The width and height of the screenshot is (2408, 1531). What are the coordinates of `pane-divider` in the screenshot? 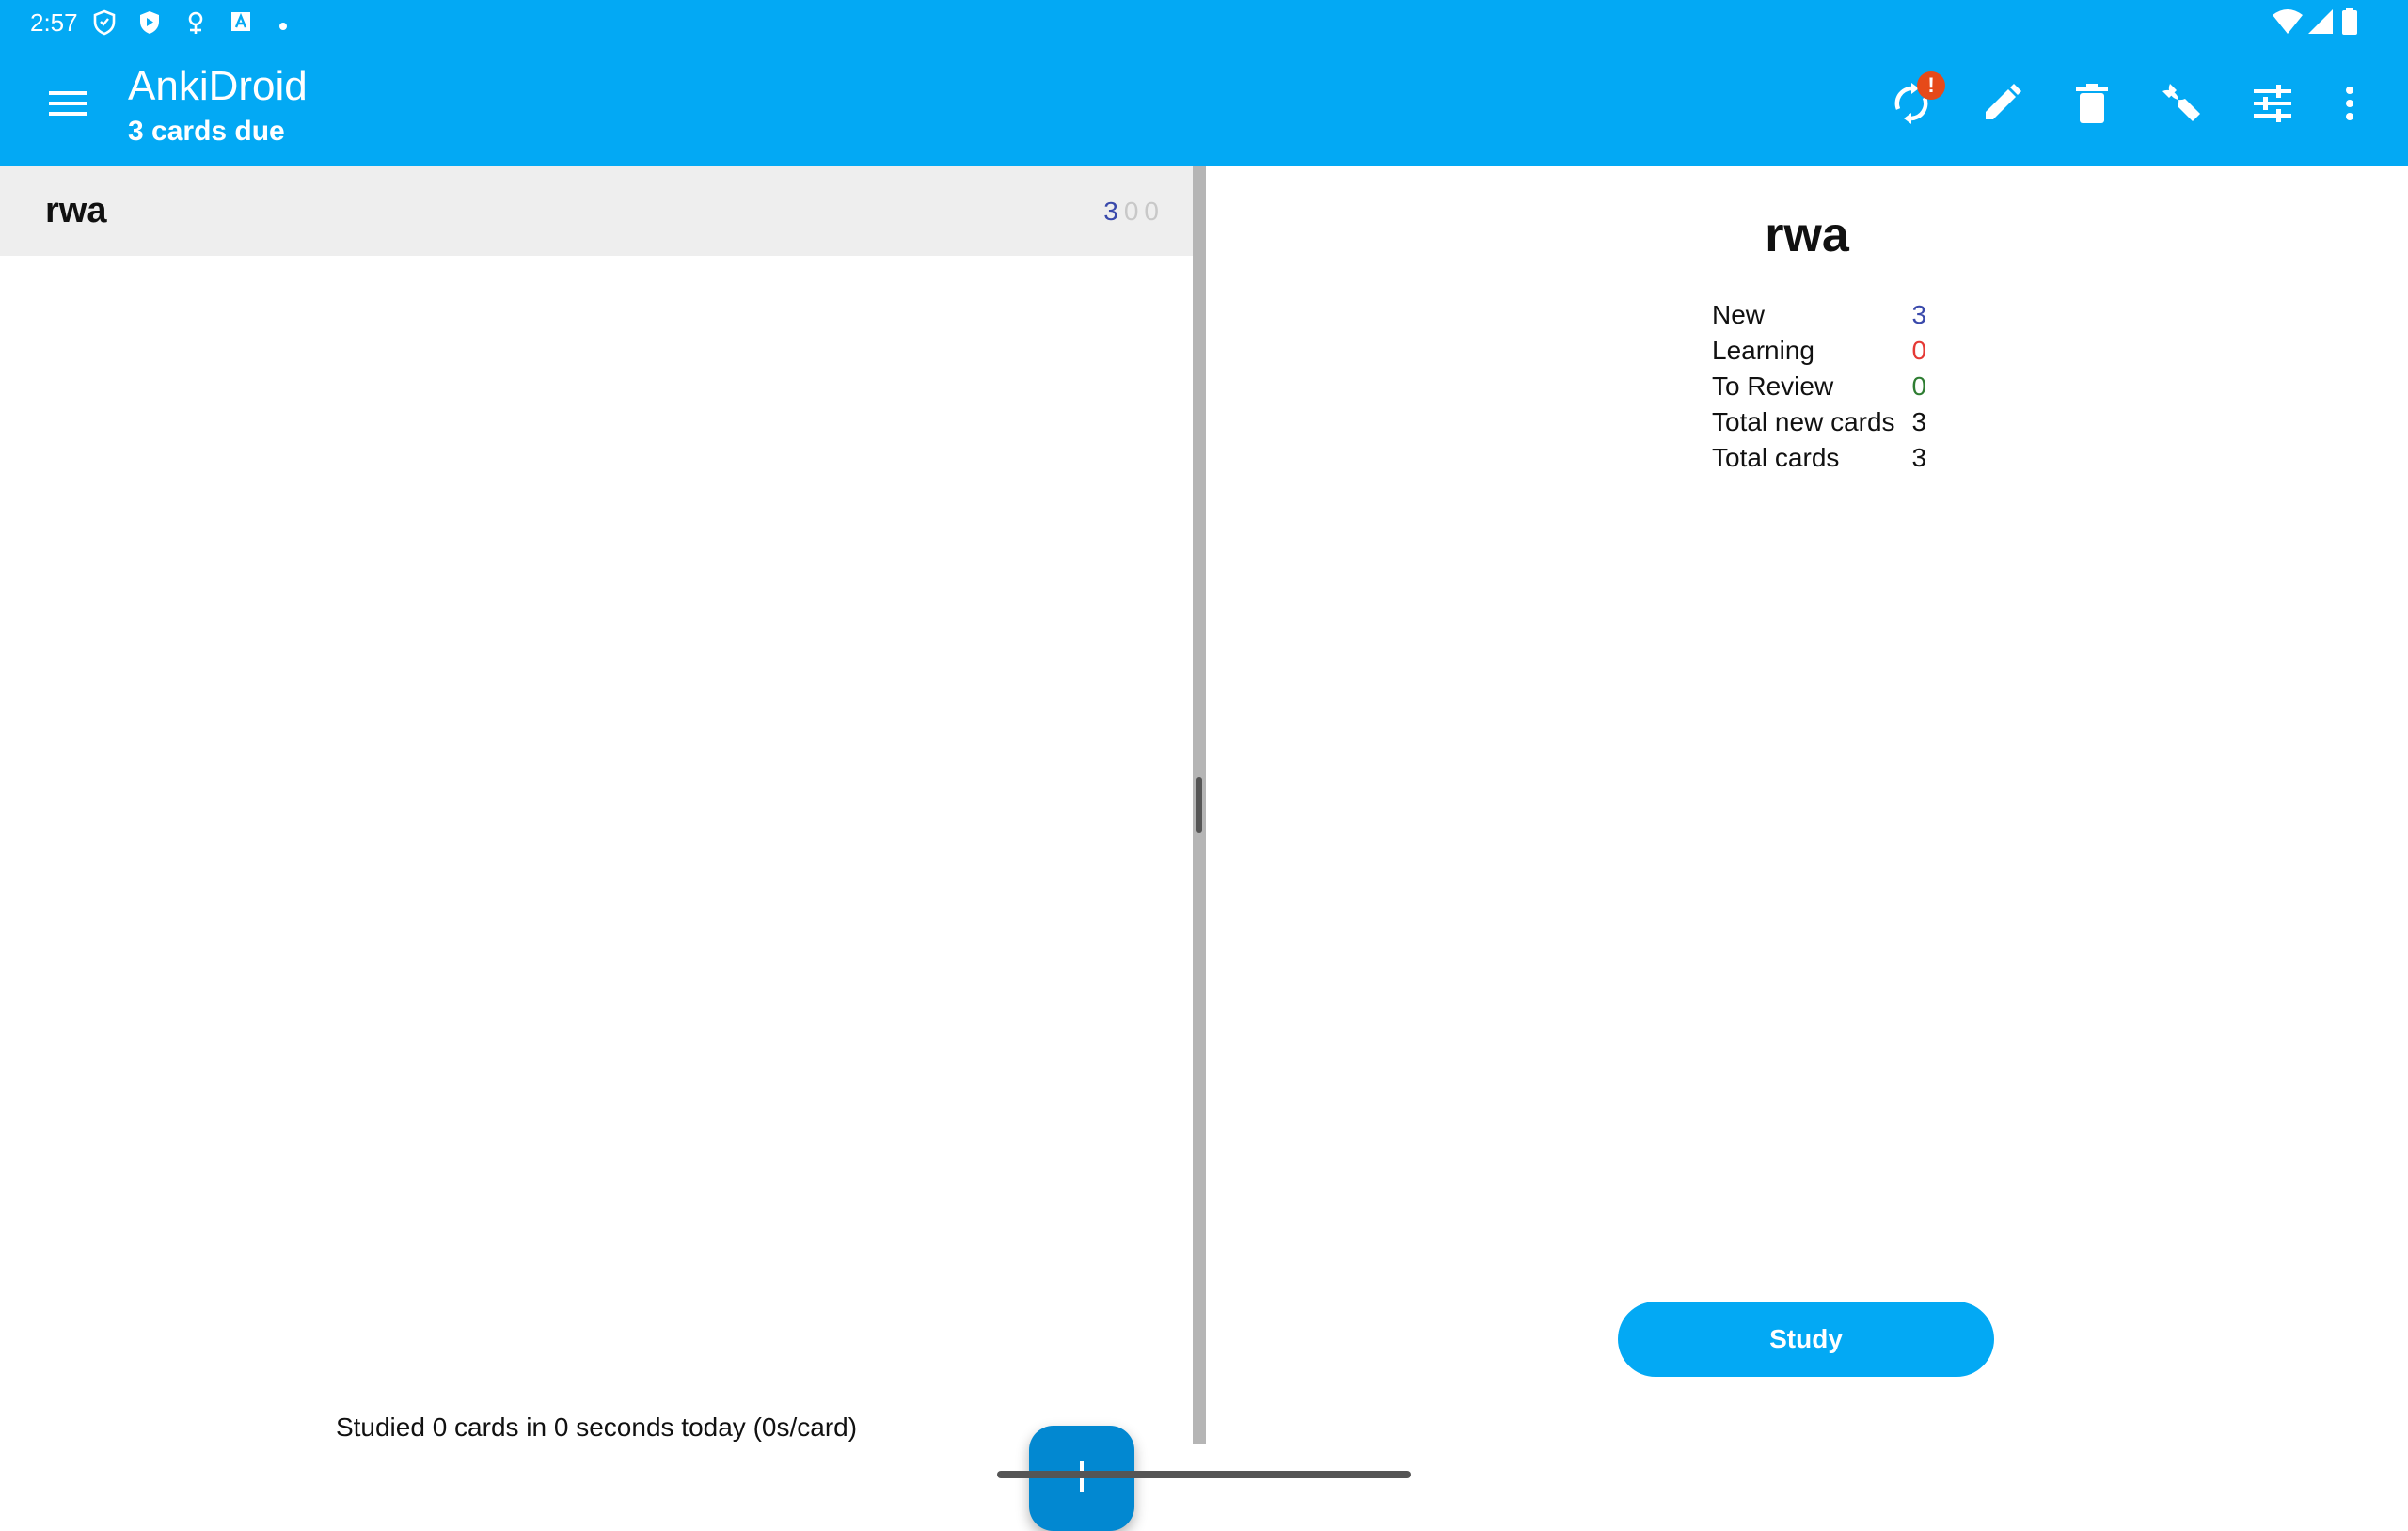 It's located at (1200, 805).